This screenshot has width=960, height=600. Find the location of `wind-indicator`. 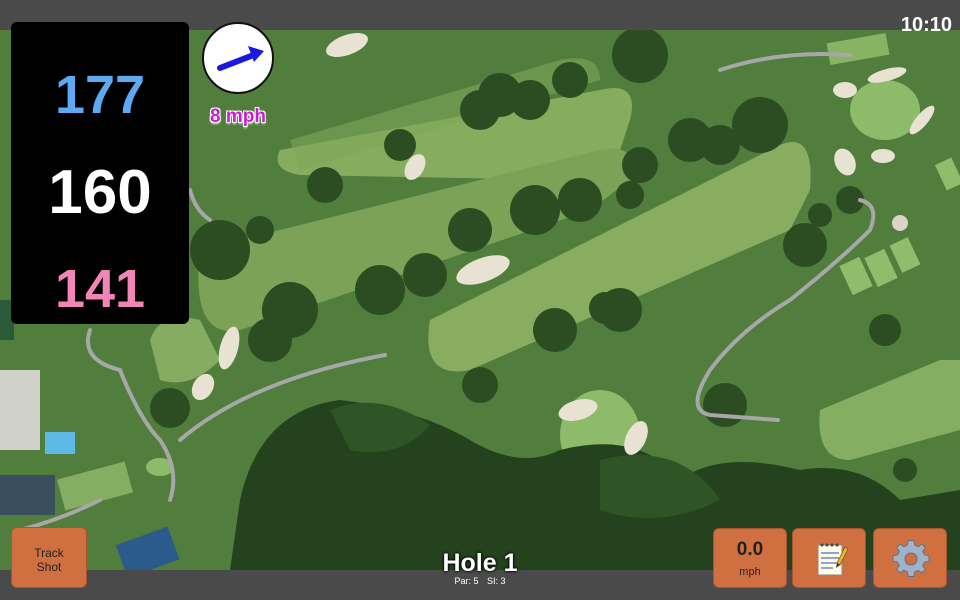

wind-indicator is located at coordinates (238, 58).